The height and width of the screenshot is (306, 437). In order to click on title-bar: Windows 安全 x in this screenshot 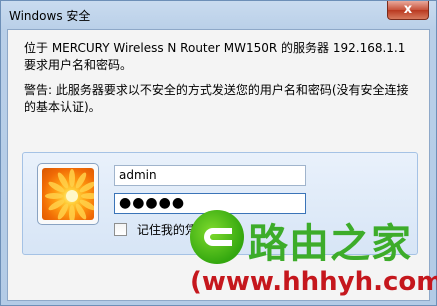, I will do `click(218, 15)`.